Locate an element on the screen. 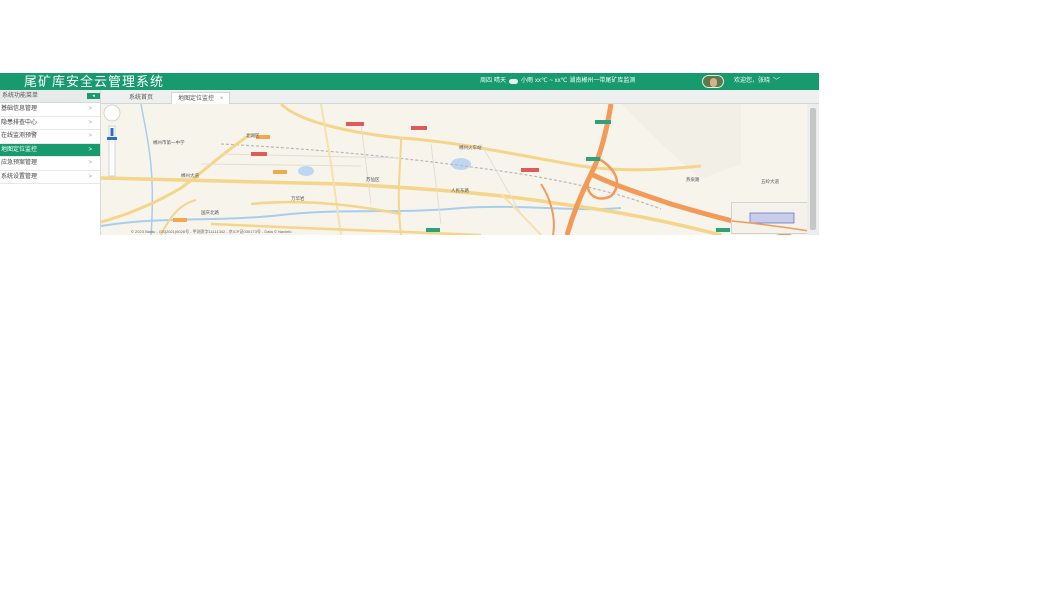 This screenshot has width=1053, height=602. sidebar-item-label: 基础信息管理 is located at coordinates (19, 109).